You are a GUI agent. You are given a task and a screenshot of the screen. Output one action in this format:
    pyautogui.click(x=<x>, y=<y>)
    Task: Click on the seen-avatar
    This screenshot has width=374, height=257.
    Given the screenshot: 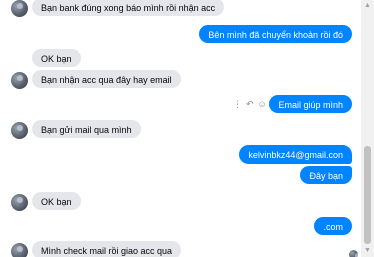 What is the action you would take?
    pyautogui.click(x=353, y=253)
    